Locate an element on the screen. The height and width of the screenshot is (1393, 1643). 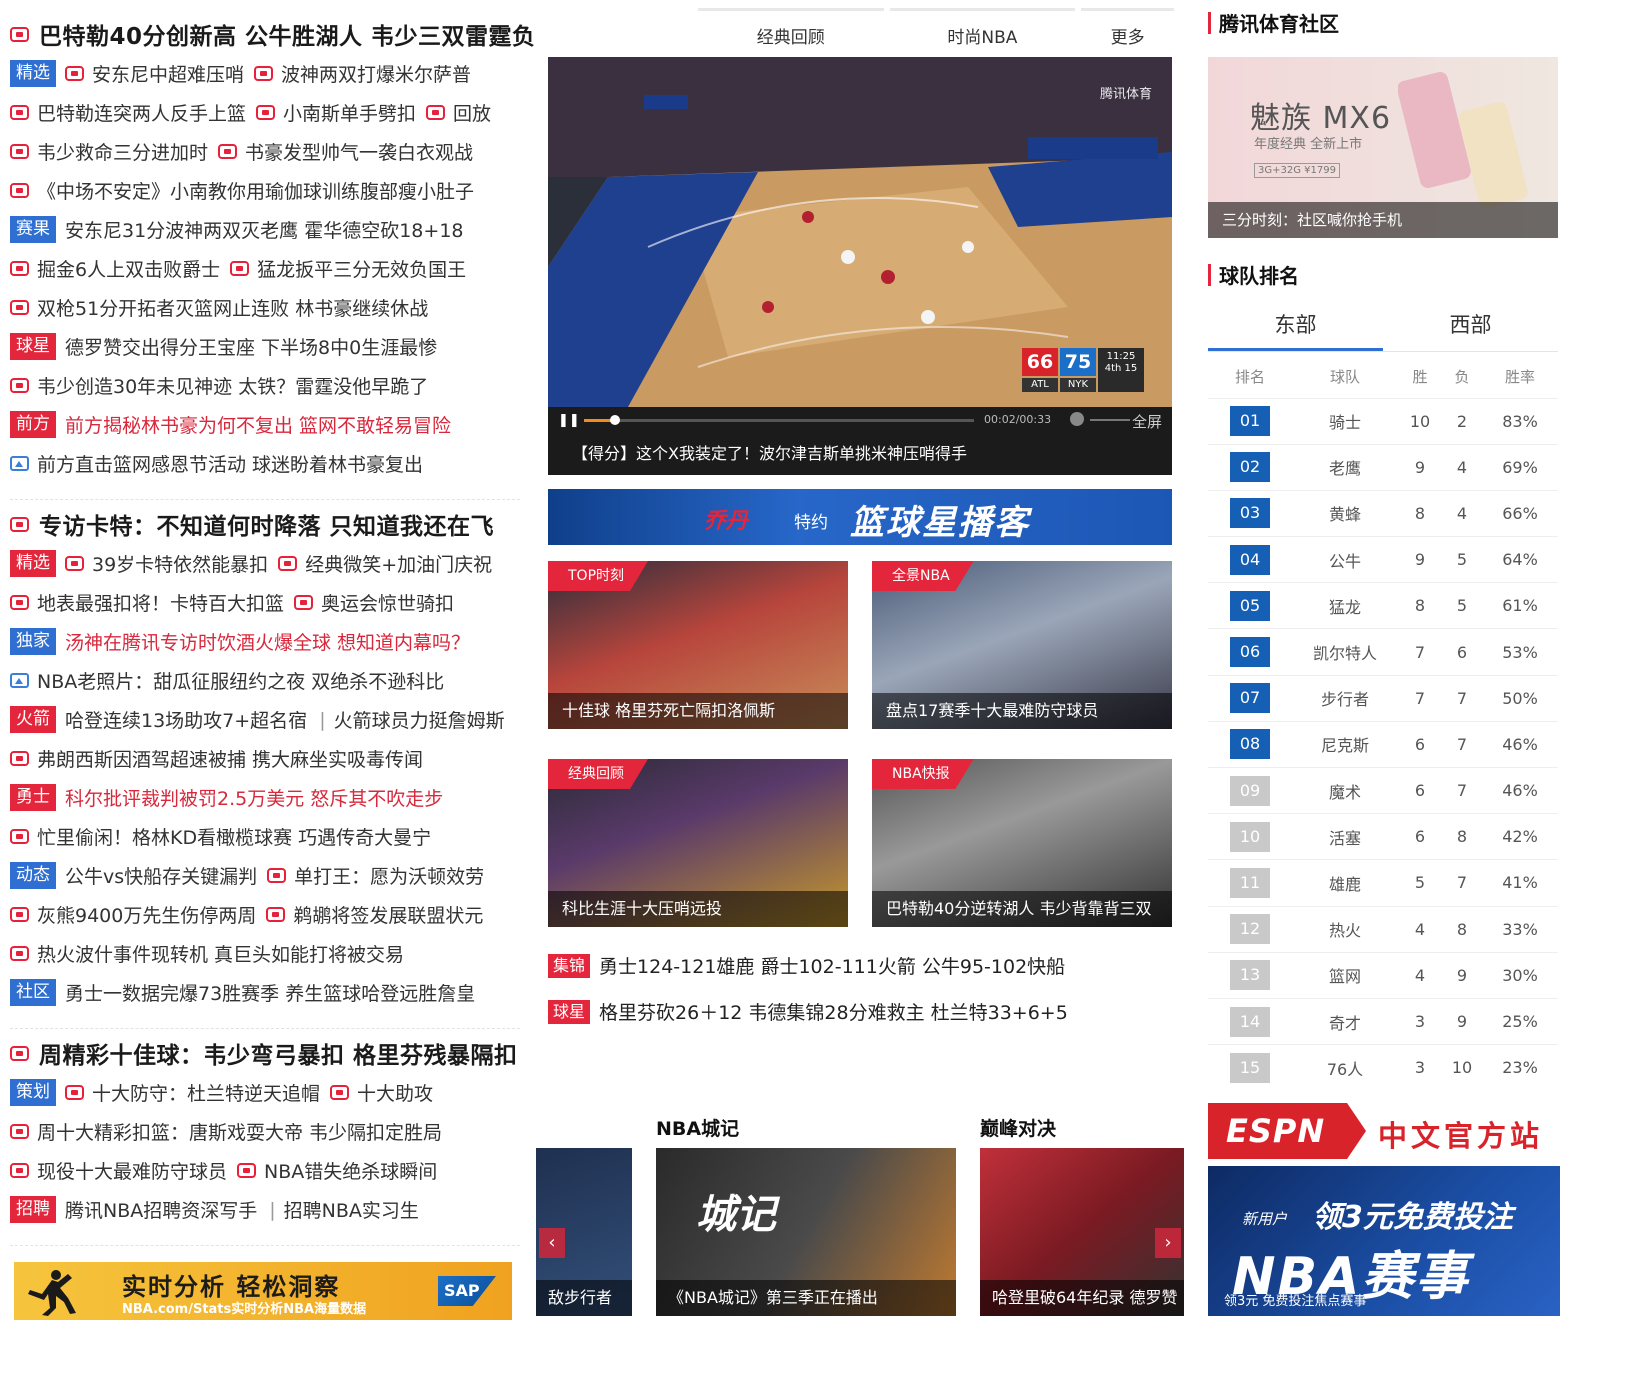
news-text: 德罗赞交出得分王宝座 下半场8中0生涯最惨 is located at coordinates (251, 346).